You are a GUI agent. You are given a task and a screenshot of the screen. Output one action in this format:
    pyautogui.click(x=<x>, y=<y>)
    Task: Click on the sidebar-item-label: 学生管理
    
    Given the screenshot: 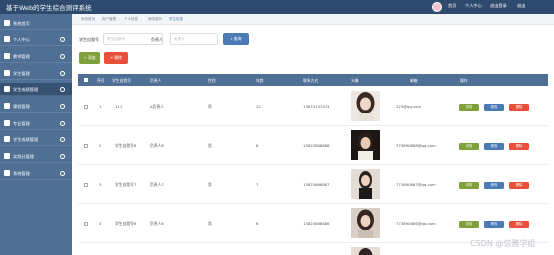 What is the action you would take?
    pyautogui.click(x=21, y=73)
    